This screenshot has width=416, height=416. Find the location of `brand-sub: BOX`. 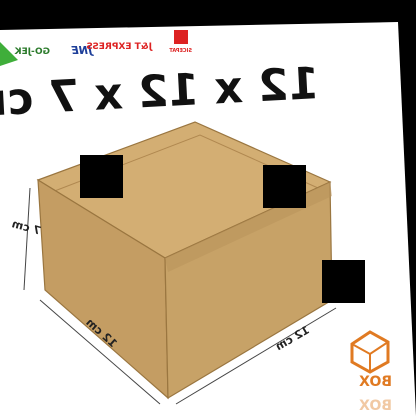

brand-sub: BOX is located at coordinates (375, 406).